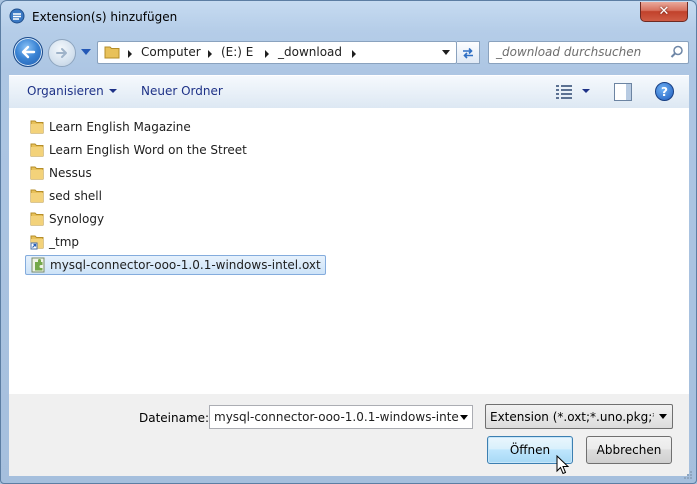  What do you see at coordinates (572, 417) in the screenshot?
I see `file-type-value: Extension (*.oxt;*.uno.pkg;*.zip)` at bounding box center [572, 417].